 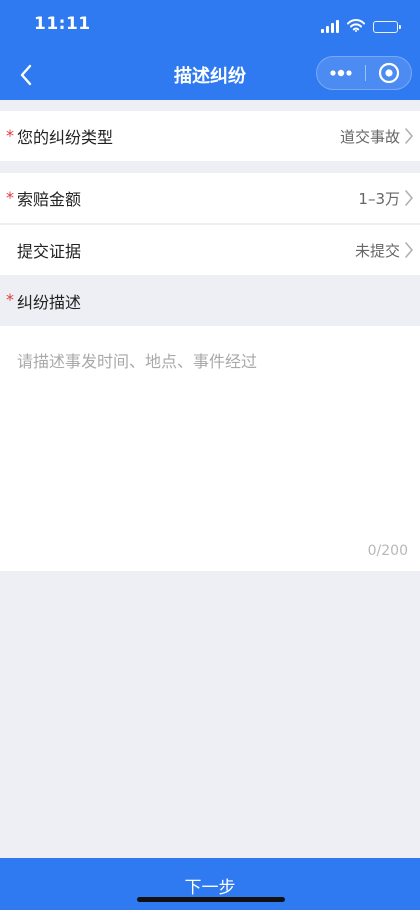 I want to click on battery-icon, so click(x=387, y=26).